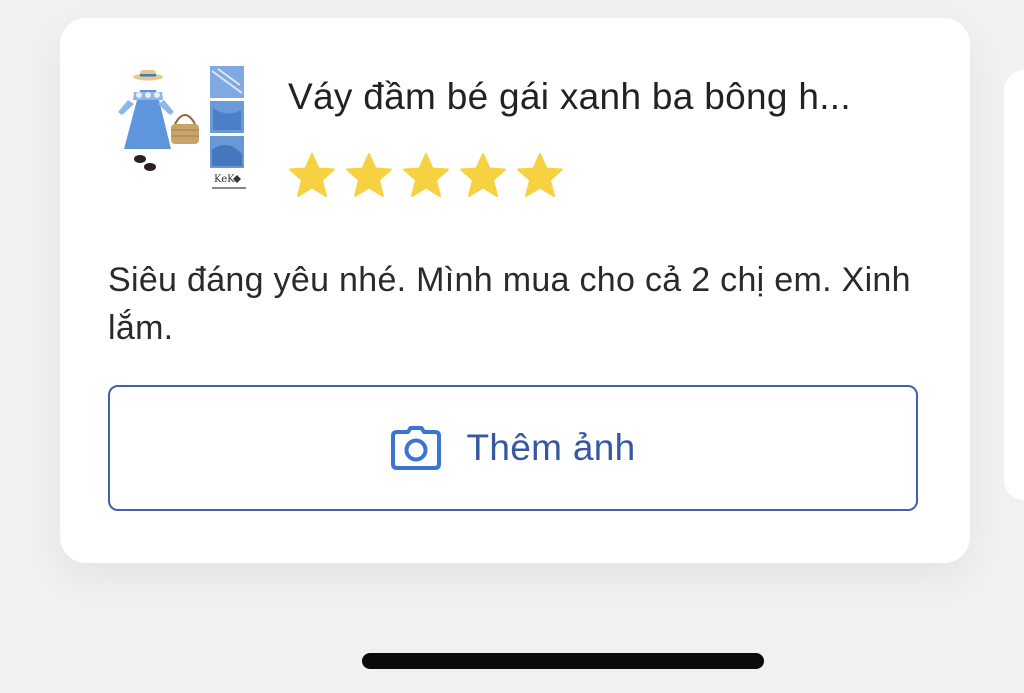 This screenshot has height=693, width=1024. What do you see at coordinates (182, 127) in the screenshot?
I see `dress-product-image: KeK` at bounding box center [182, 127].